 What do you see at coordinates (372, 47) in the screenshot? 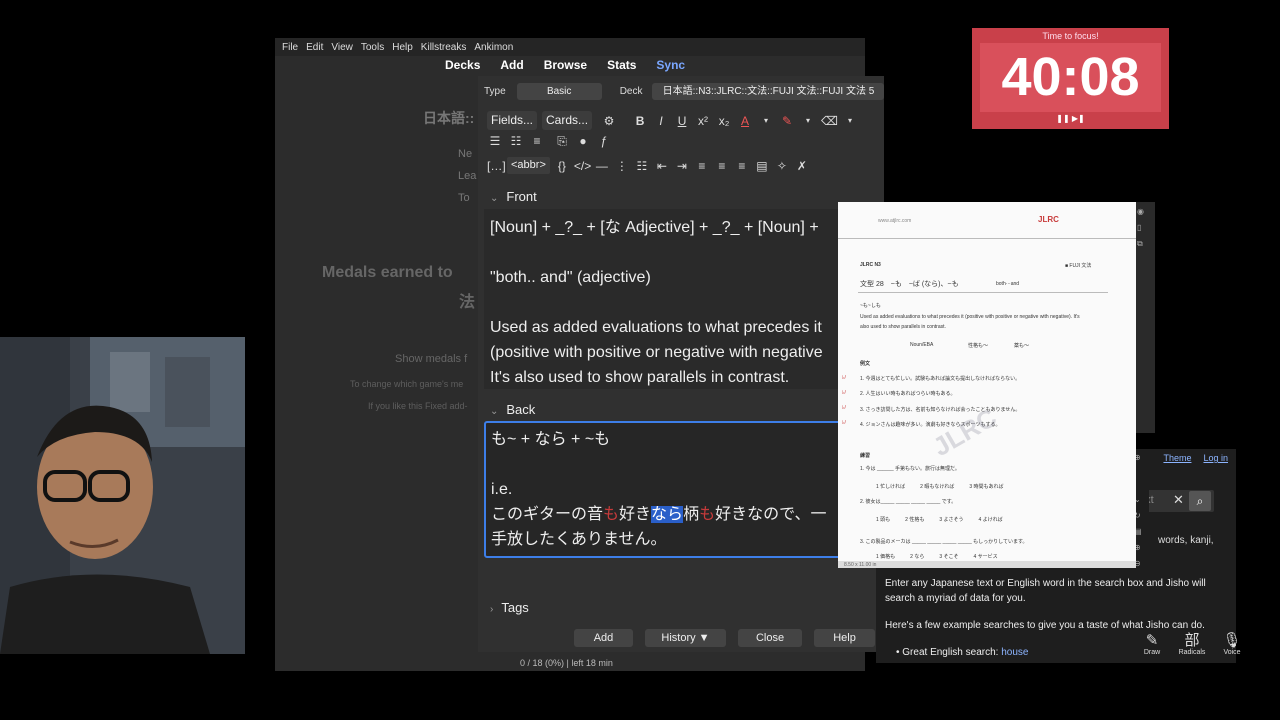
I see `menu-tools: Tools` at bounding box center [372, 47].